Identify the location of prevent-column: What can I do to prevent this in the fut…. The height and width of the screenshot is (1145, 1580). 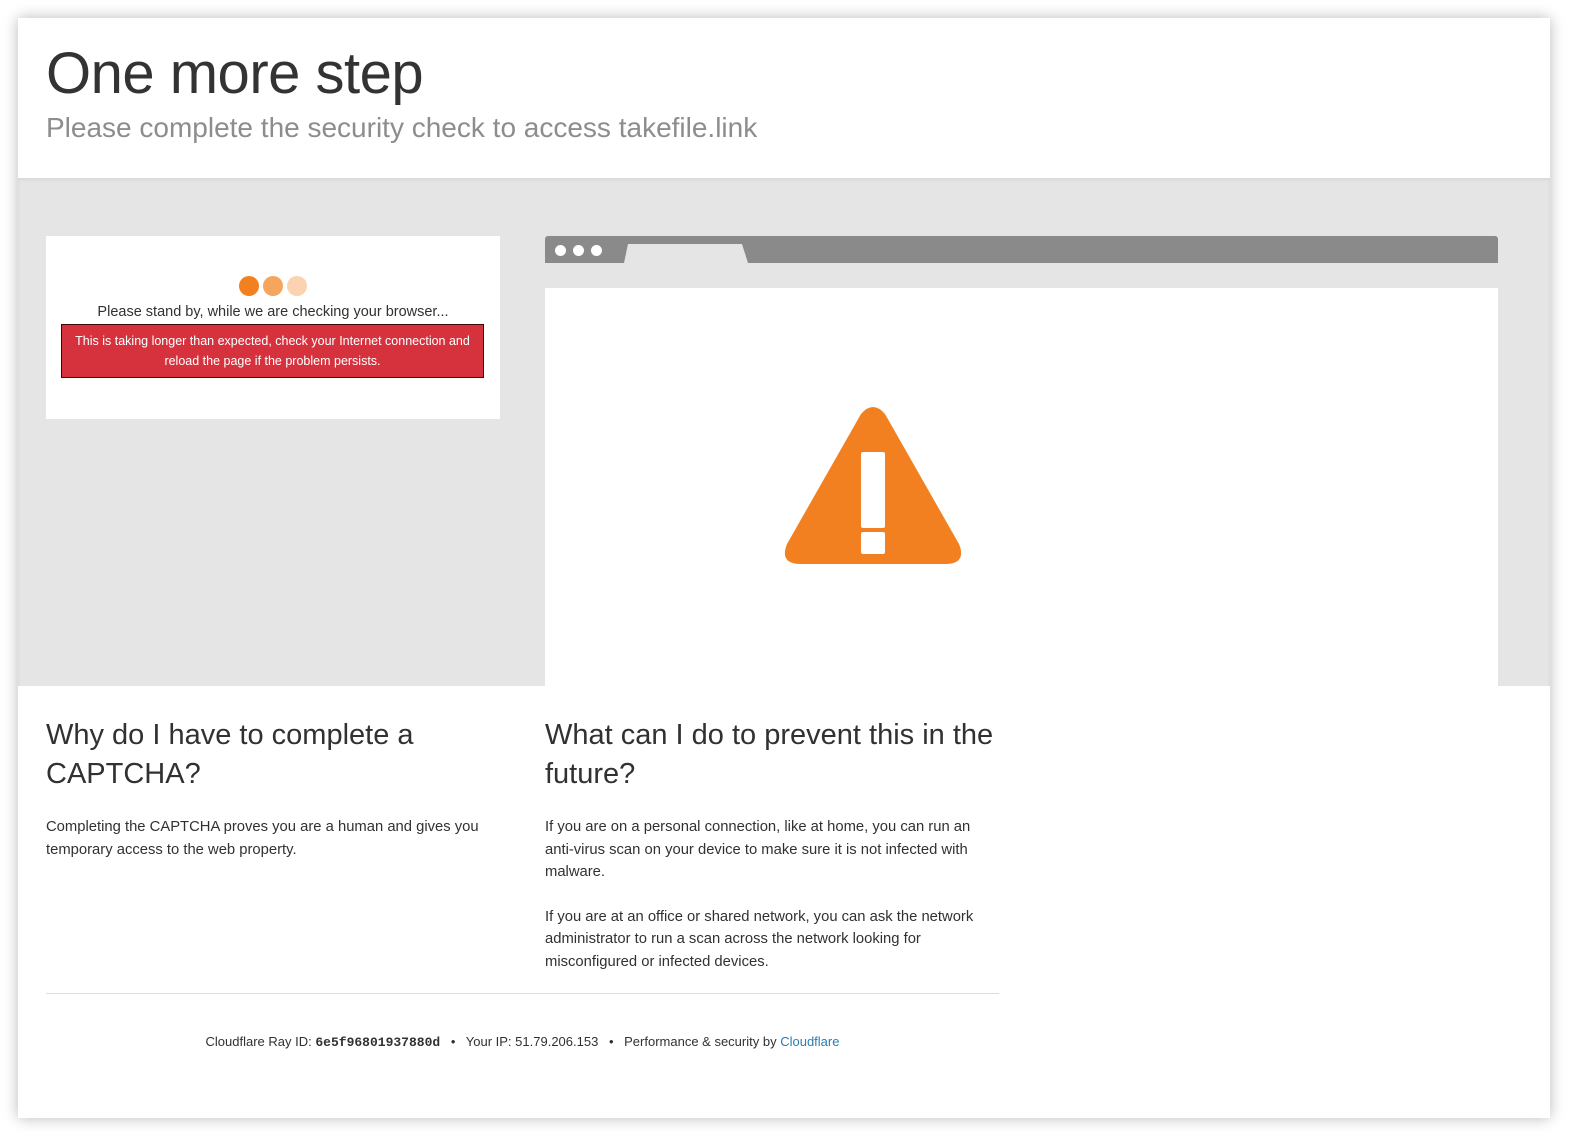
(770, 855).